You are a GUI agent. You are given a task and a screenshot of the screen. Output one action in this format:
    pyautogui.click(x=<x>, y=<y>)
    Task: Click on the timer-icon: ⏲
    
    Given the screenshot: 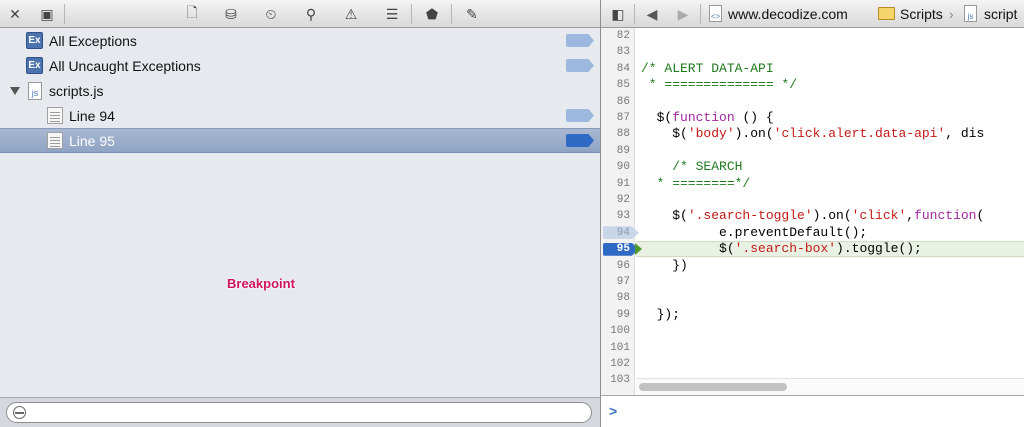 What is the action you would take?
    pyautogui.click(x=271, y=14)
    